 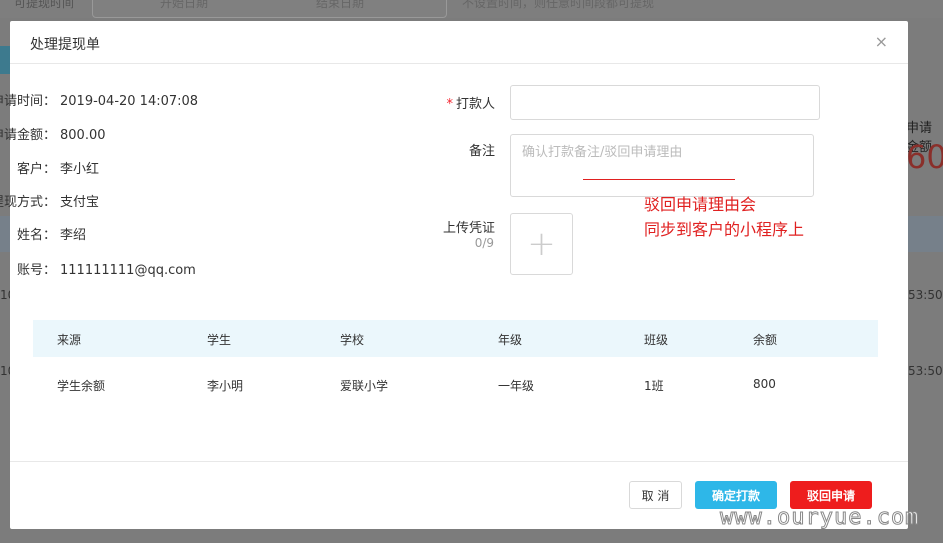 What do you see at coordinates (819, 518) in the screenshot?
I see `watermark: www.ouryue.com` at bounding box center [819, 518].